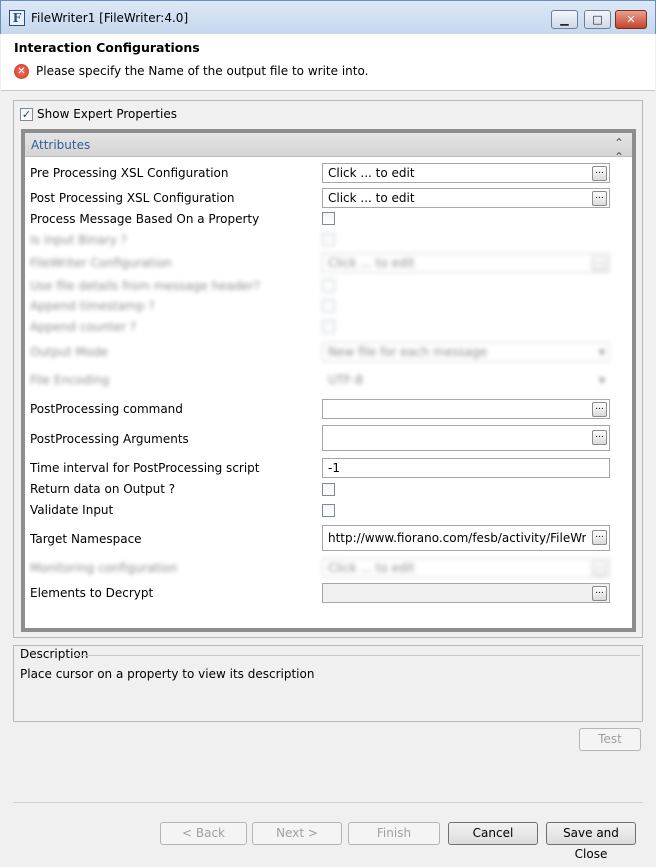 The image size is (656, 867). Describe the element at coordinates (70, 380) in the screenshot. I see `property-label: File Encoding` at that location.